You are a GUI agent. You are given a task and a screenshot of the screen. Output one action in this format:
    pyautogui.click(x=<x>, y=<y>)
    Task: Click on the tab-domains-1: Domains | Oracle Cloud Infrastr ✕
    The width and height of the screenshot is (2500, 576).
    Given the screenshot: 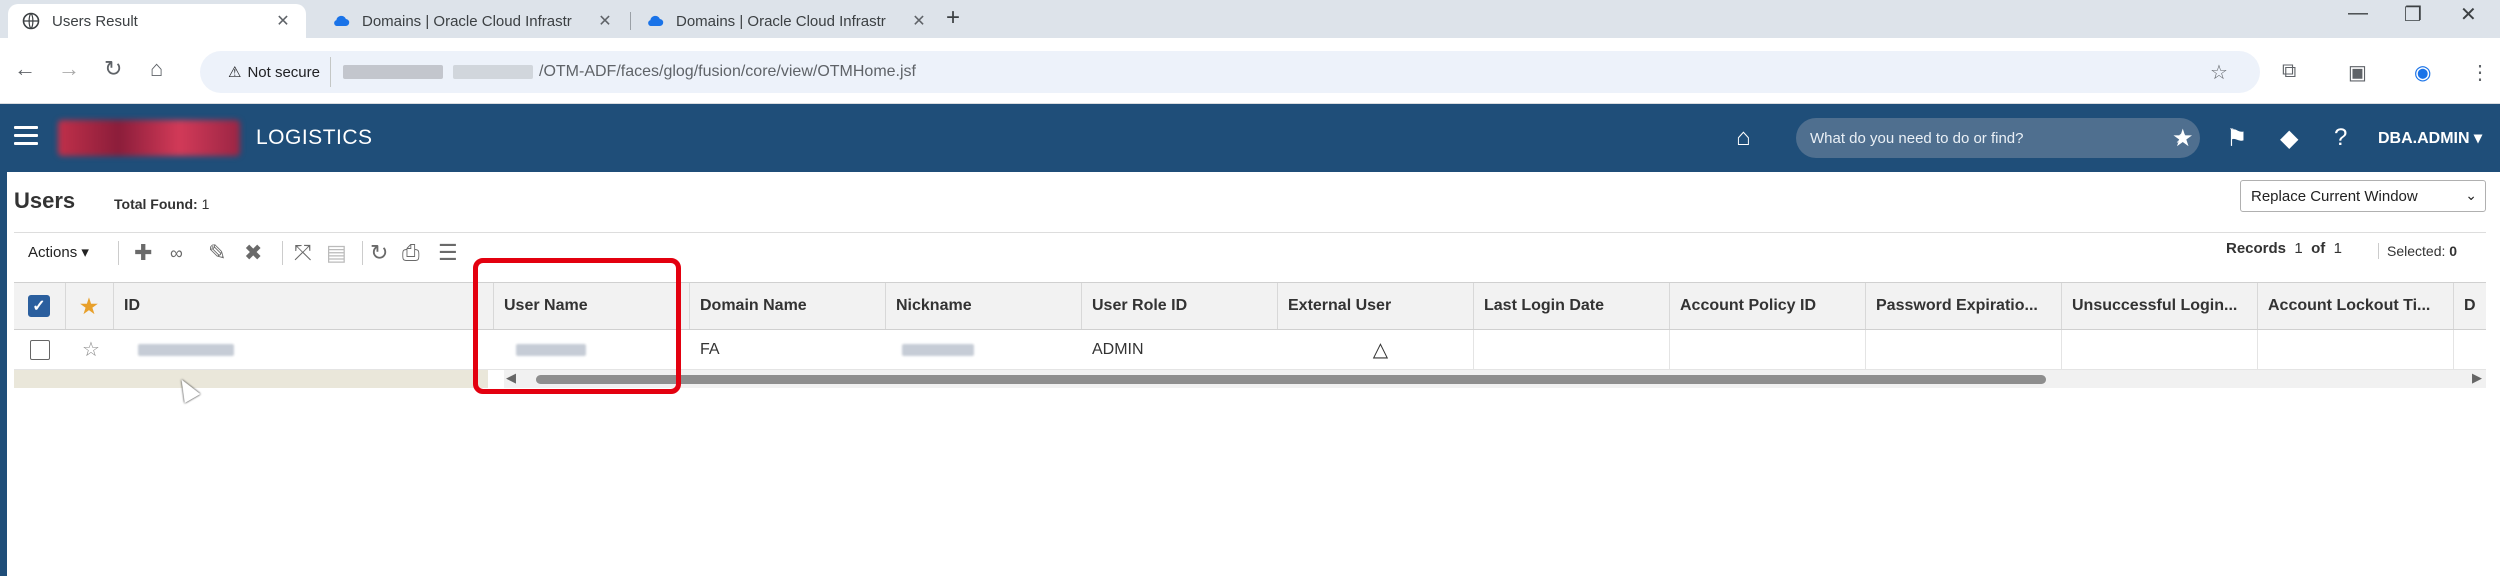 What is the action you would take?
    pyautogui.click(x=473, y=21)
    